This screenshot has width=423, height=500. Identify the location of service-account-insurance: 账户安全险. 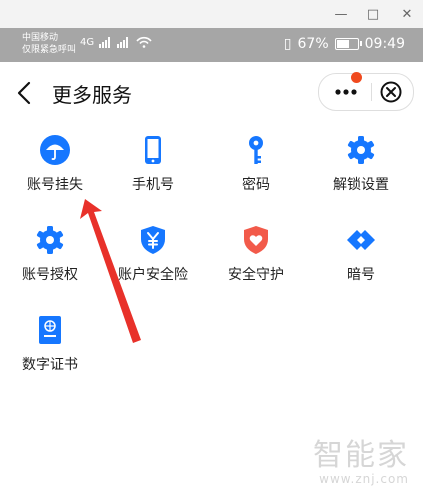
(153, 259).